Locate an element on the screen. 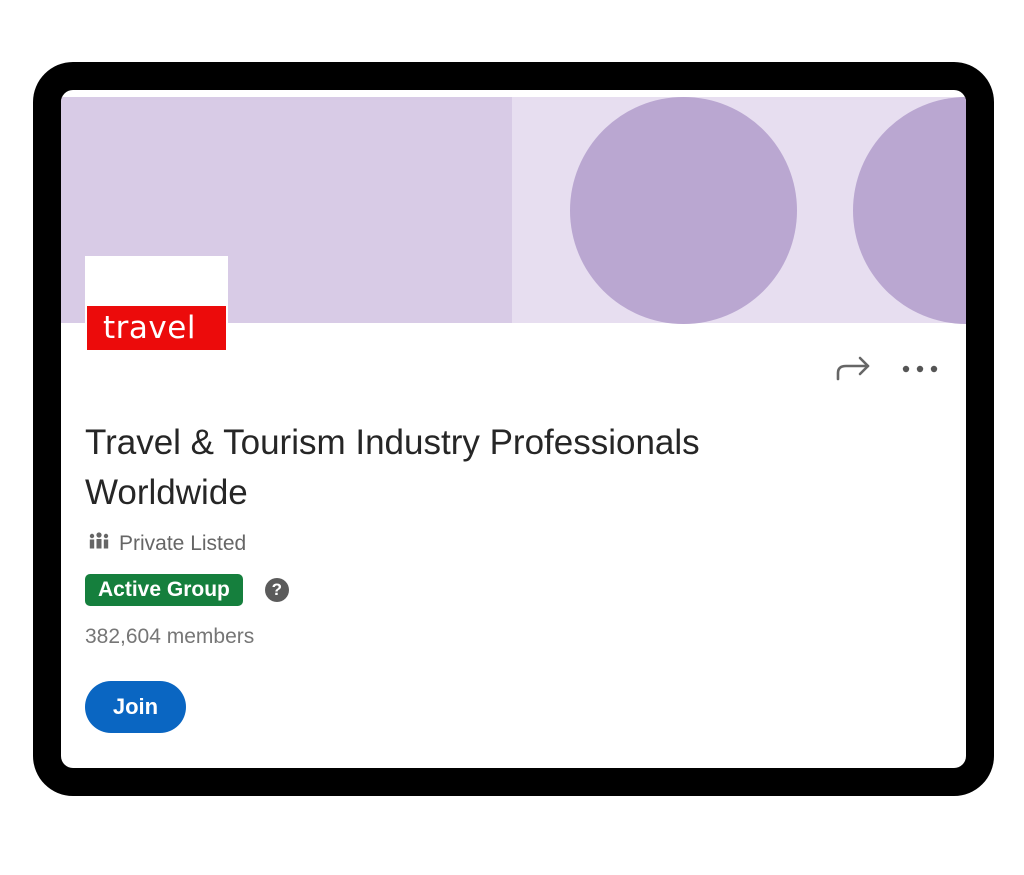 This screenshot has width=1024, height=875. share-icon is located at coordinates (854, 370).